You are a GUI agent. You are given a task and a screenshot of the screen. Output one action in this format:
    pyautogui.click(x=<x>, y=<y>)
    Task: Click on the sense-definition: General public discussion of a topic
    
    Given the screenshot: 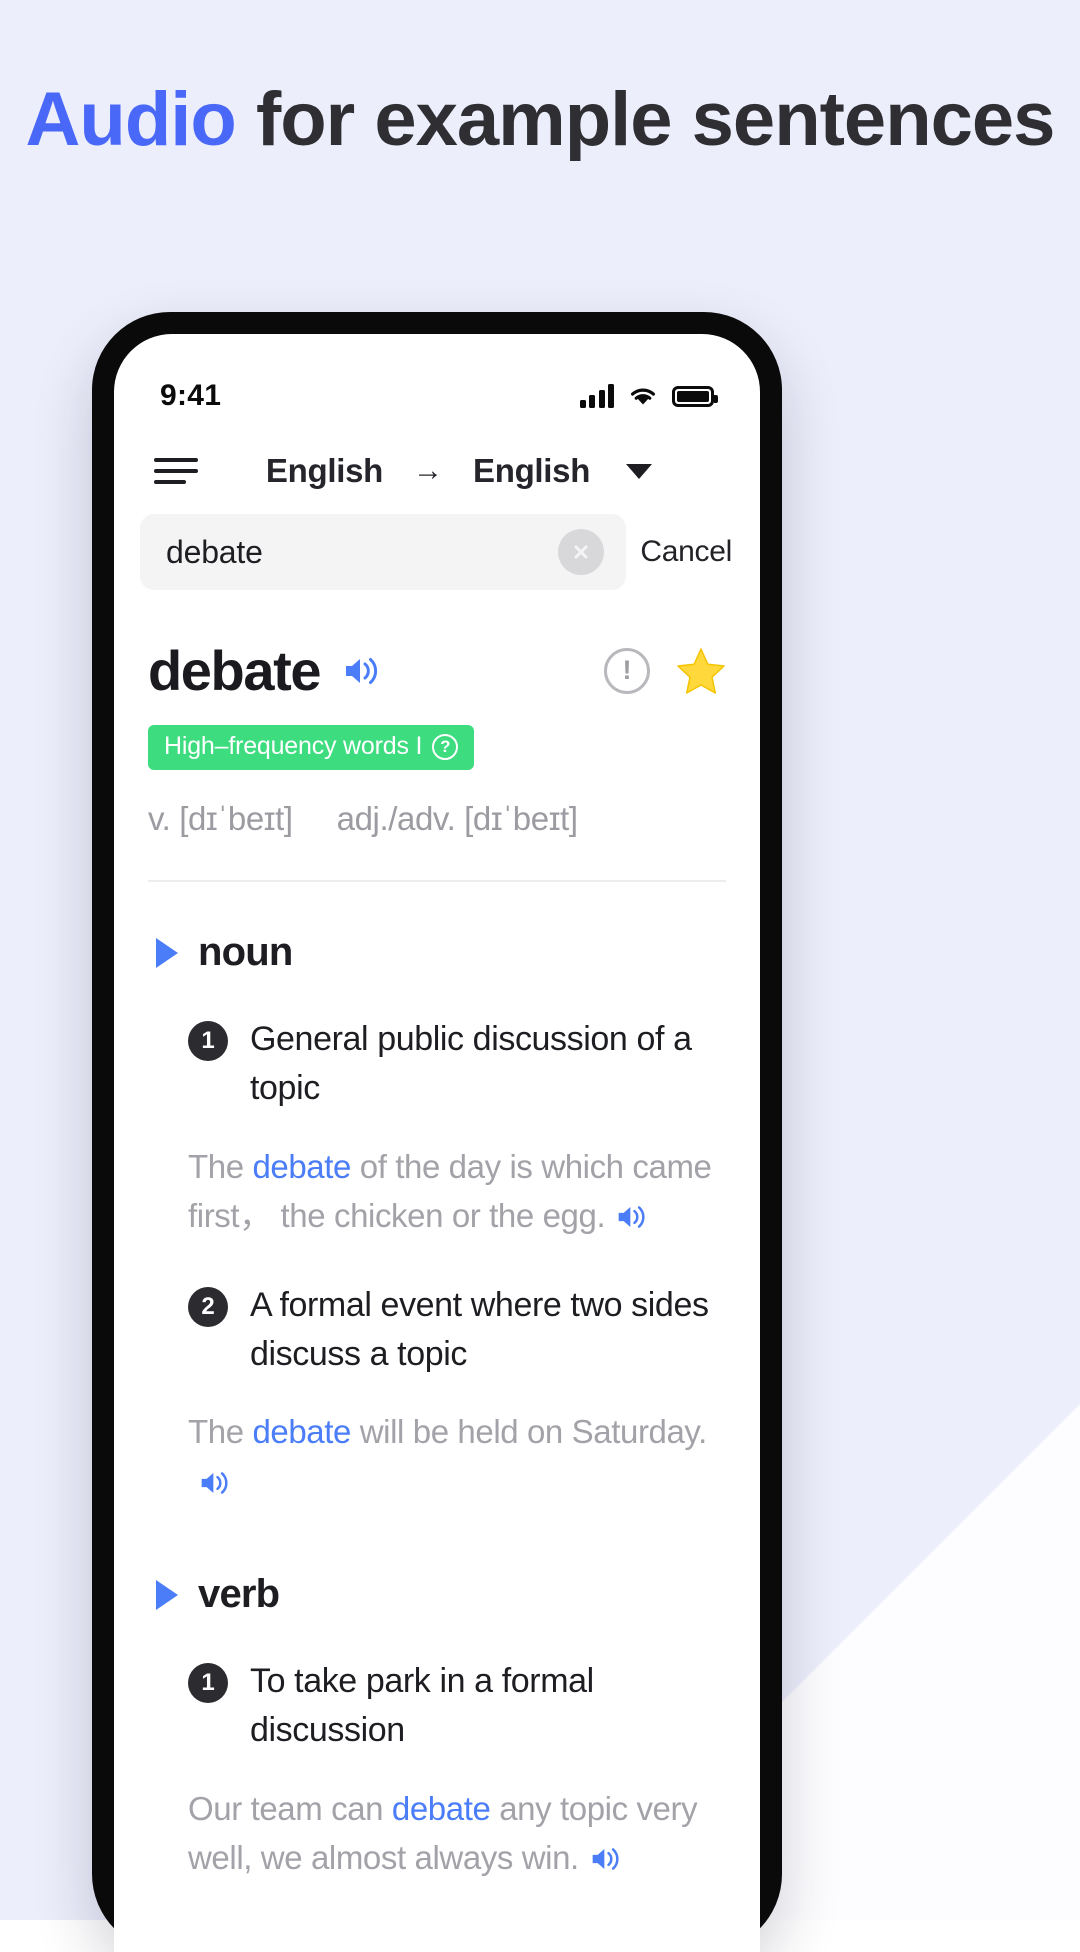 What is the action you would take?
    pyautogui.click(x=471, y=1064)
    